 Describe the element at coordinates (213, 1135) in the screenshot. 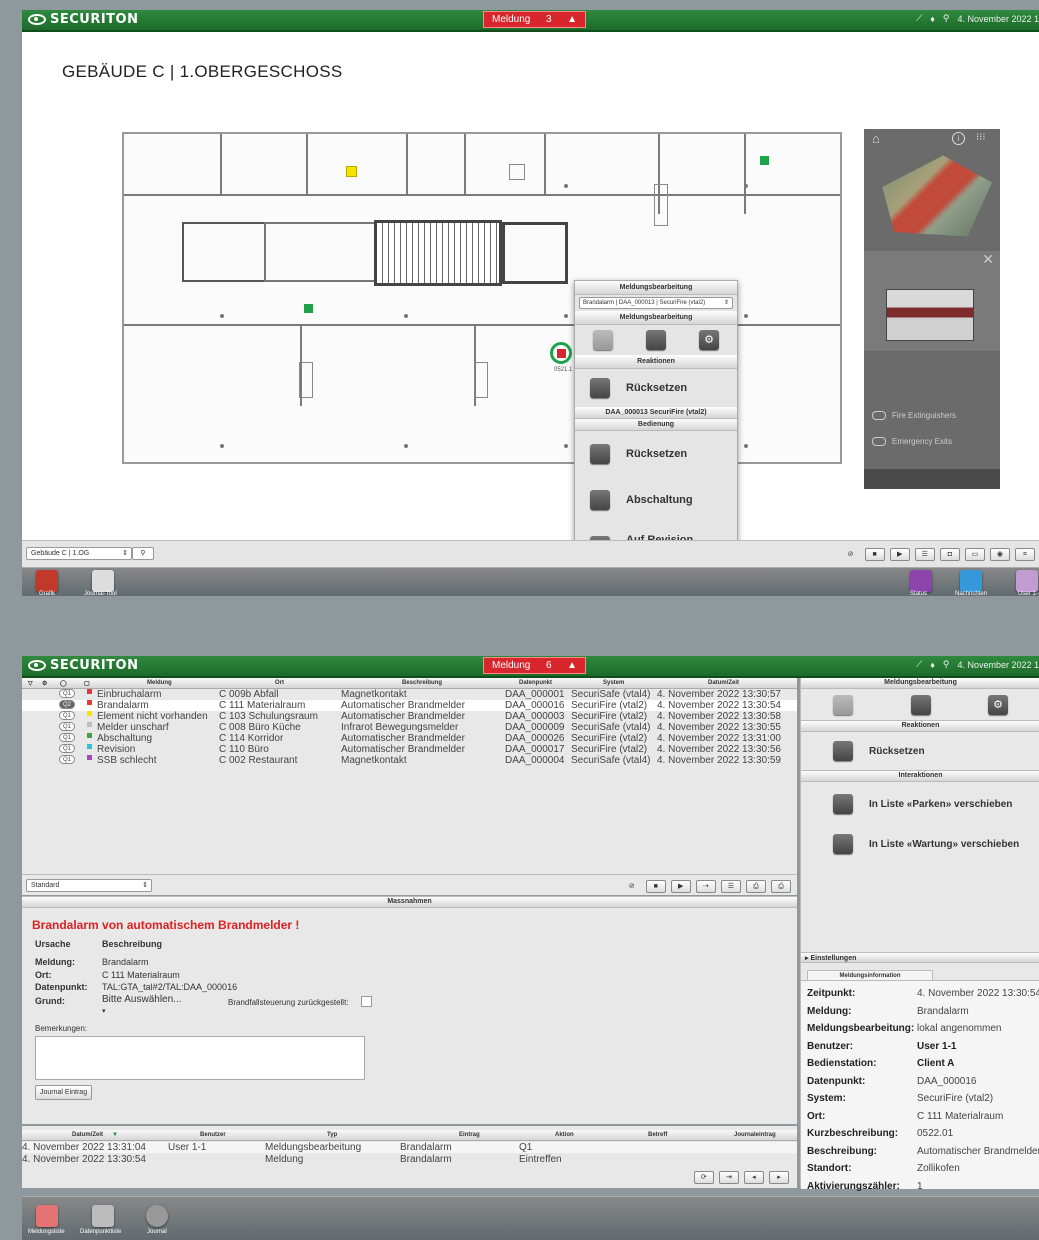

I see `col-benutzer: Benutzer` at that location.